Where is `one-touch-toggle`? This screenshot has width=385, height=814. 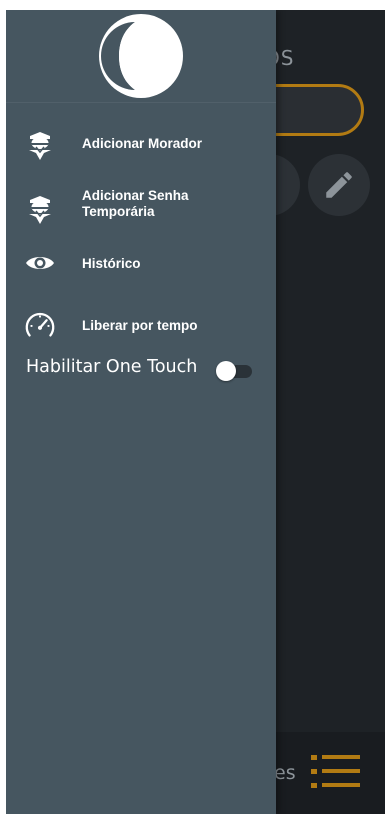 one-touch-toggle is located at coordinates (235, 371).